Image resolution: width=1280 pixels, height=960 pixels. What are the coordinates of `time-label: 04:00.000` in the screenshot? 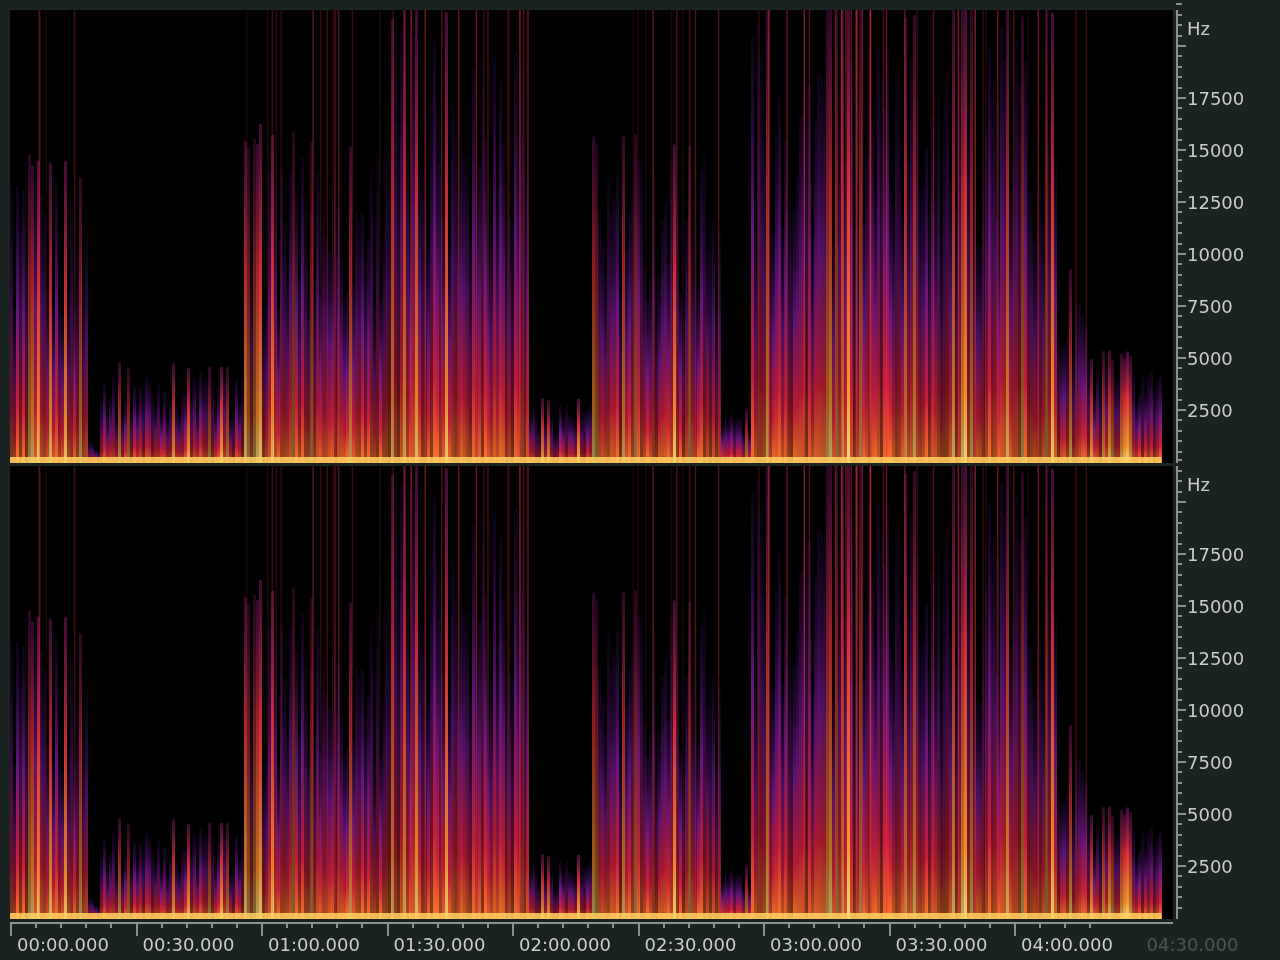 It's located at (1067, 944).